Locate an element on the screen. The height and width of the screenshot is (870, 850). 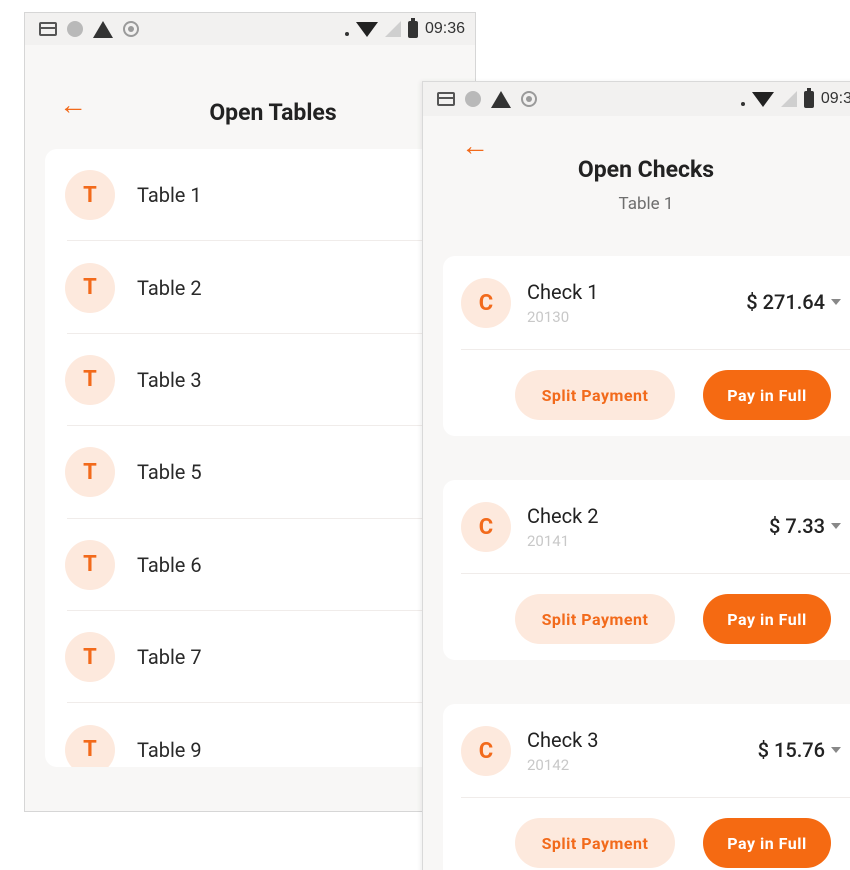
table-row: T Table 6 is located at coordinates (255, 565).